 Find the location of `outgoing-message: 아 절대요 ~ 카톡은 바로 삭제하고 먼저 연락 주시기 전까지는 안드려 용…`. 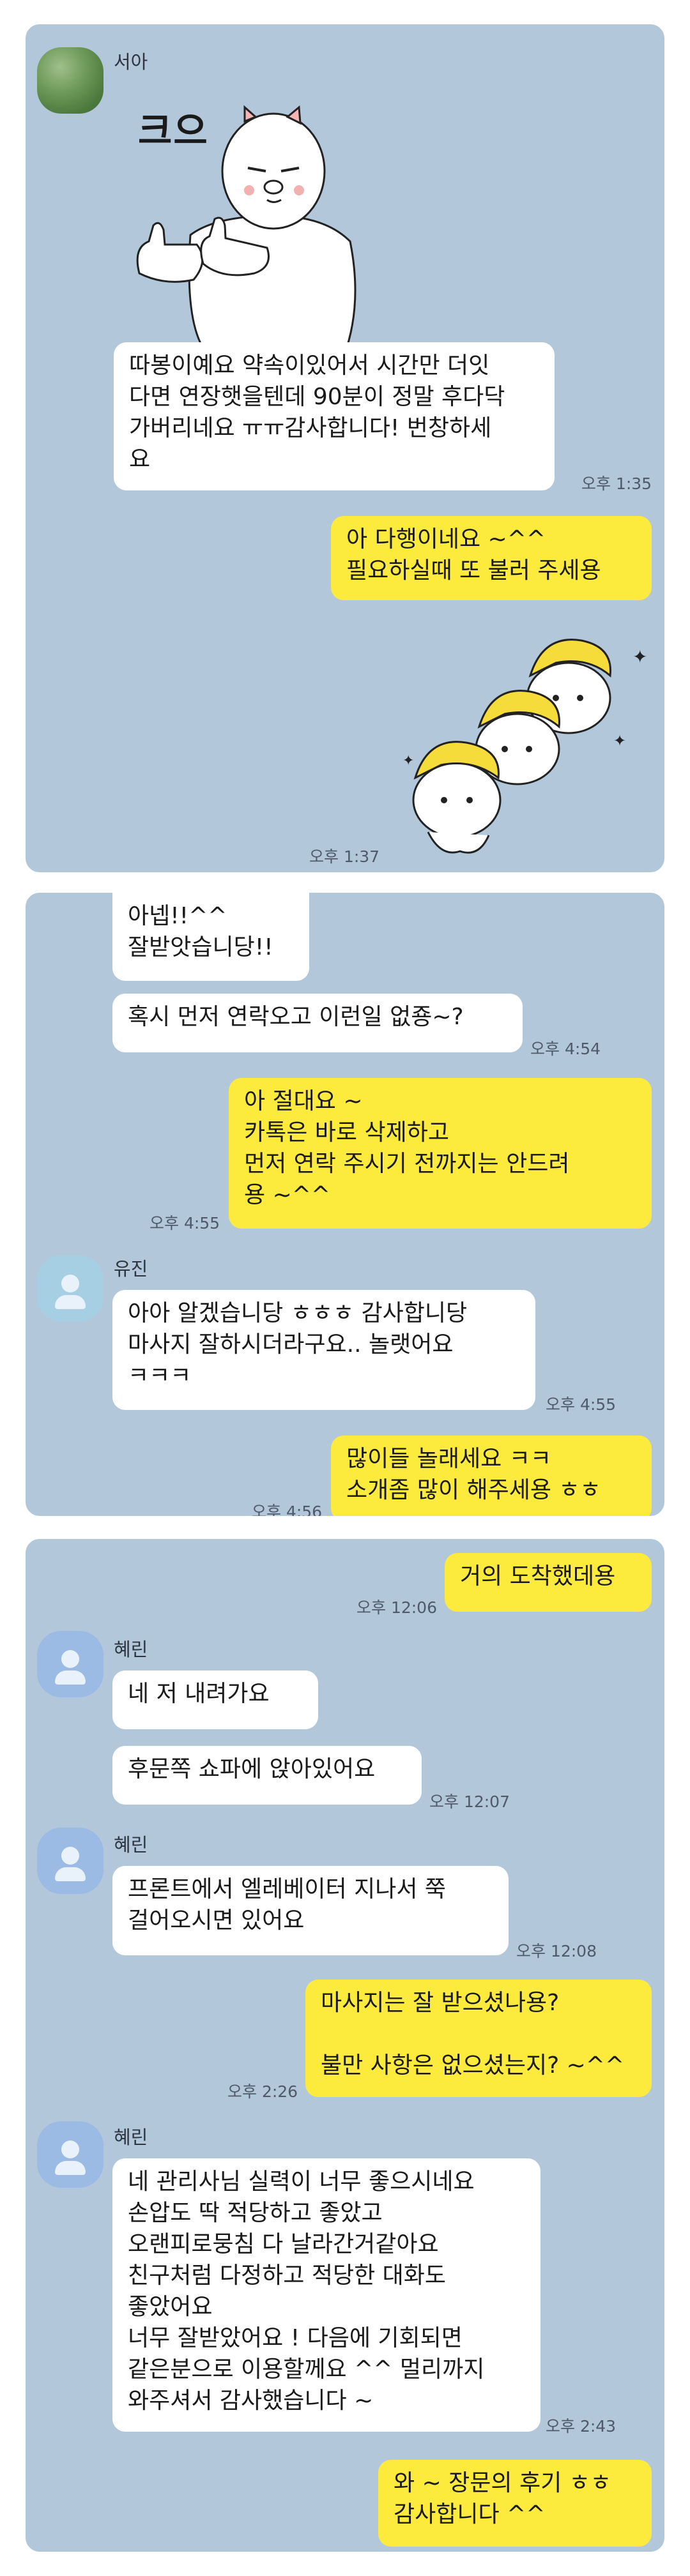

outgoing-message: 아 절대요 ~ 카톡은 바로 삭제하고 먼저 연락 주시기 전까지는 안드려 용… is located at coordinates (440, 1154).